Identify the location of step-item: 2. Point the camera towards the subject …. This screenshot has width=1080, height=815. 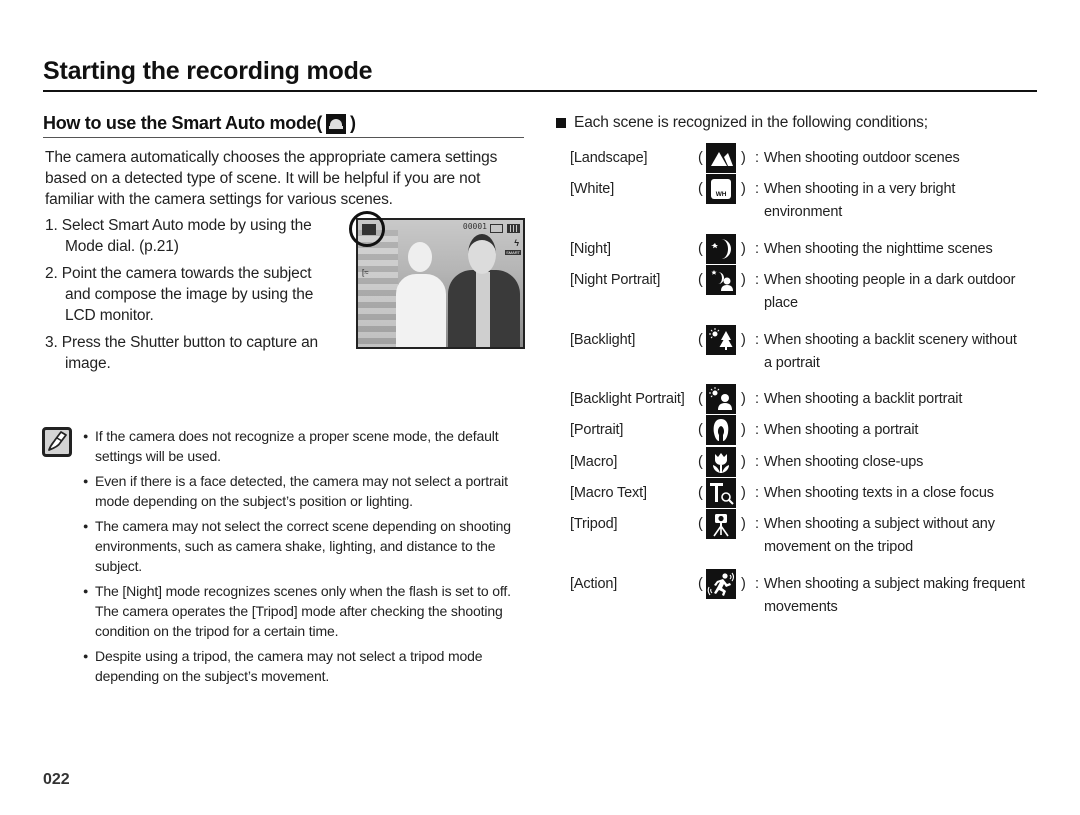
(179, 294).